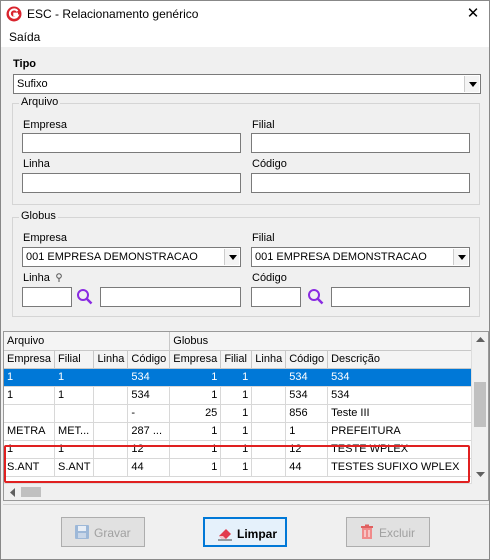 Image resolution: width=490 pixels, height=560 pixels. I want to click on table-row: METRA MET... 287 ... 1 1 1 PREFEITURA, so click(246, 431).